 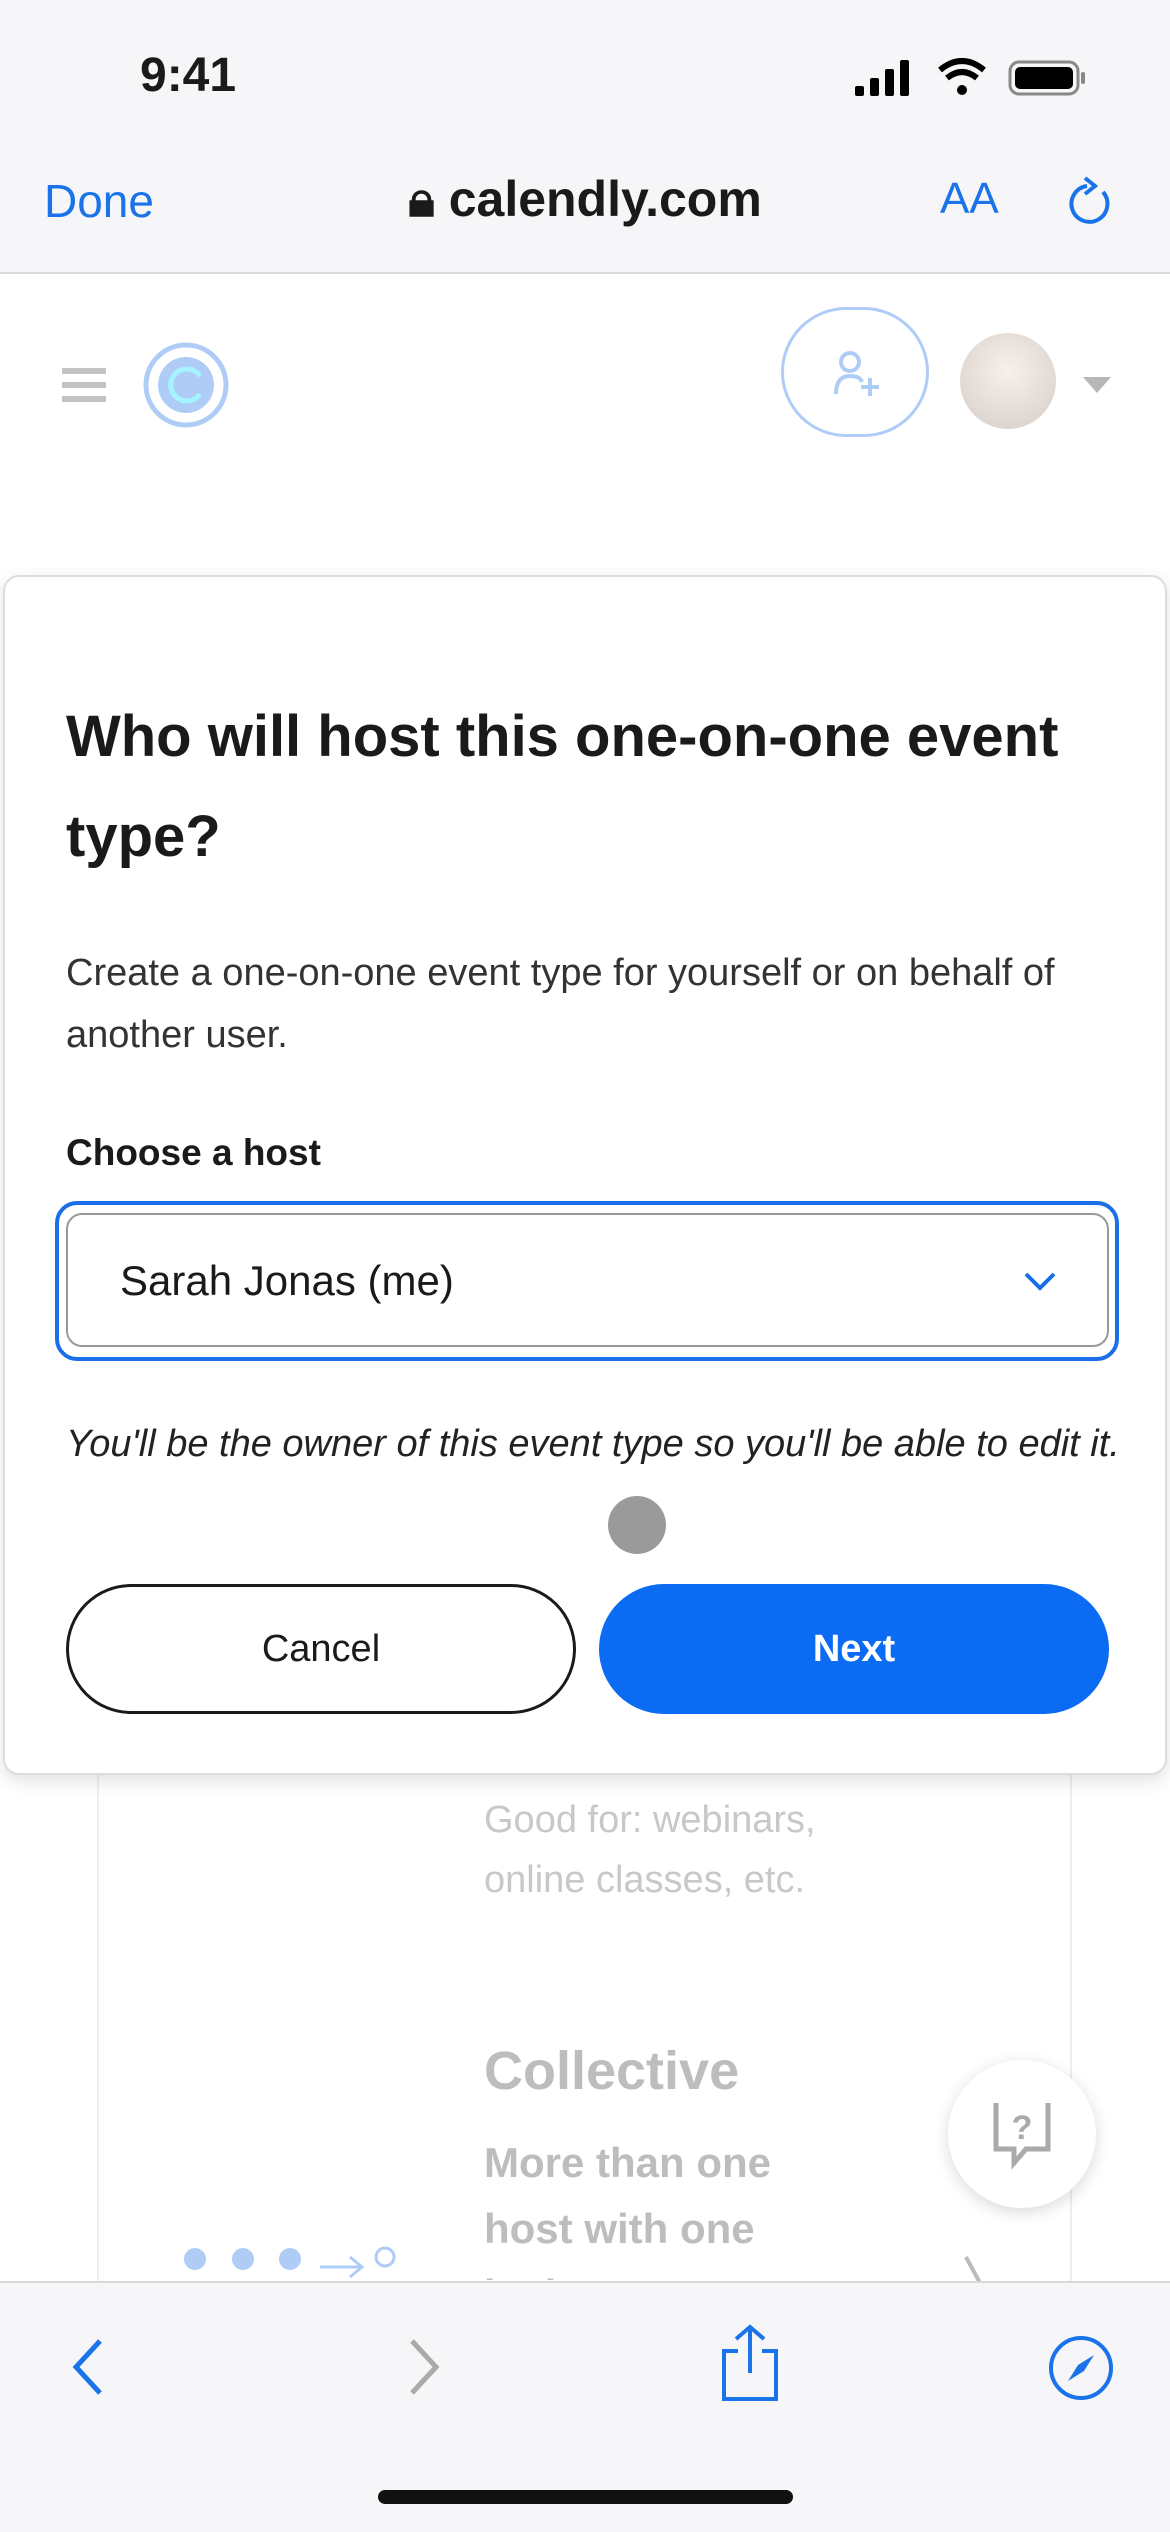 What do you see at coordinates (1090, 202) in the screenshot?
I see `reload-icon` at bounding box center [1090, 202].